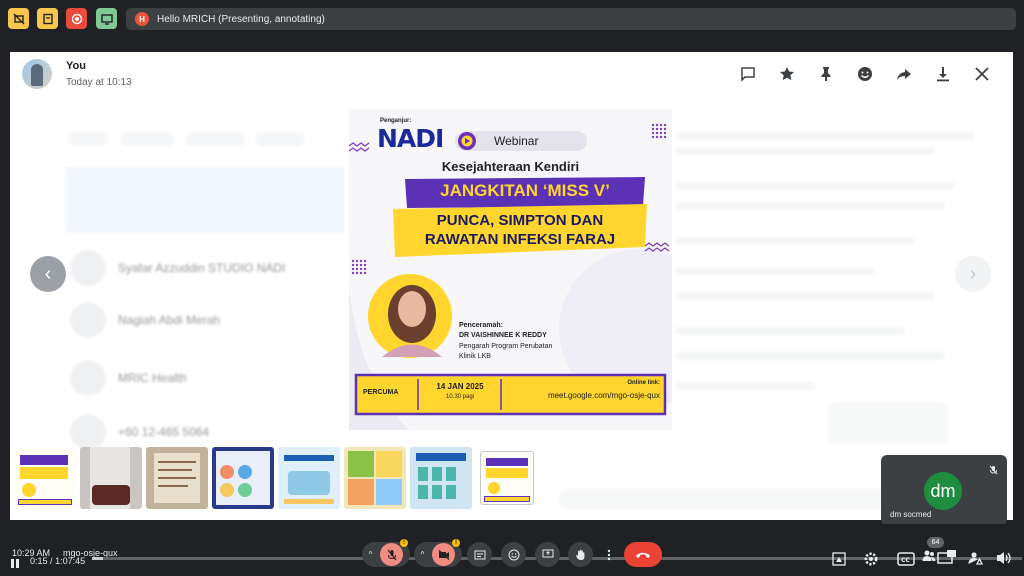 This screenshot has width=1024, height=576. What do you see at coordinates (70, 561) in the screenshot?
I see `time-total: 1:07:45` at bounding box center [70, 561].